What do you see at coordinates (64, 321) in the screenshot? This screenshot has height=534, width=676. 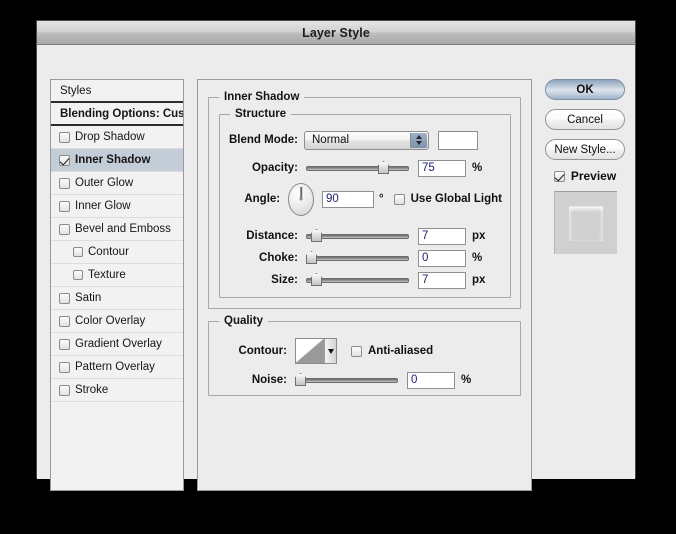 I see `checkbox-color-overlay` at bounding box center [64, 321].